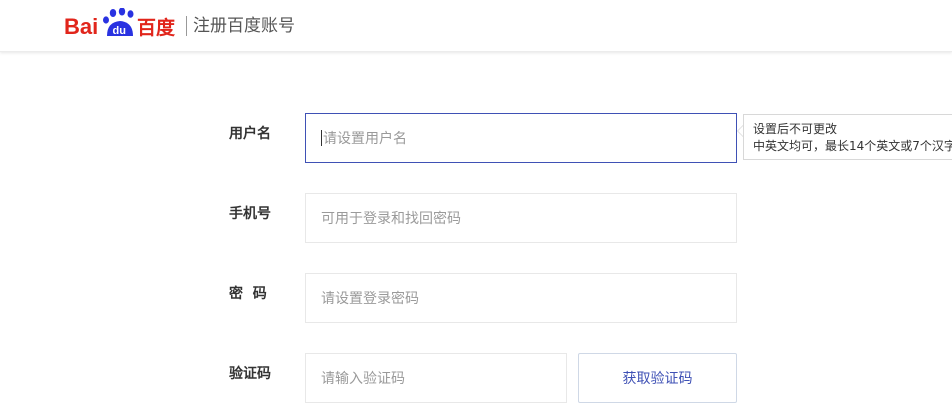 Image resolution: width=952 pixels, height=403 pixels. What do you see at coordinates (657, 378) in the screenshot?
I see `get-code-button: 获取验证码` at bounding box center [657, 378].